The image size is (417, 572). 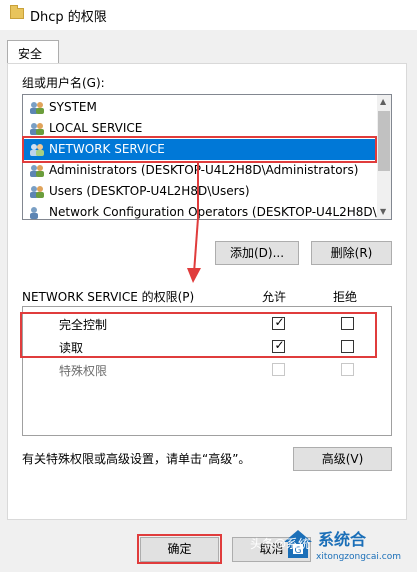 I want to click on watermark-brand: 系统合, so click(x=342, y=539).